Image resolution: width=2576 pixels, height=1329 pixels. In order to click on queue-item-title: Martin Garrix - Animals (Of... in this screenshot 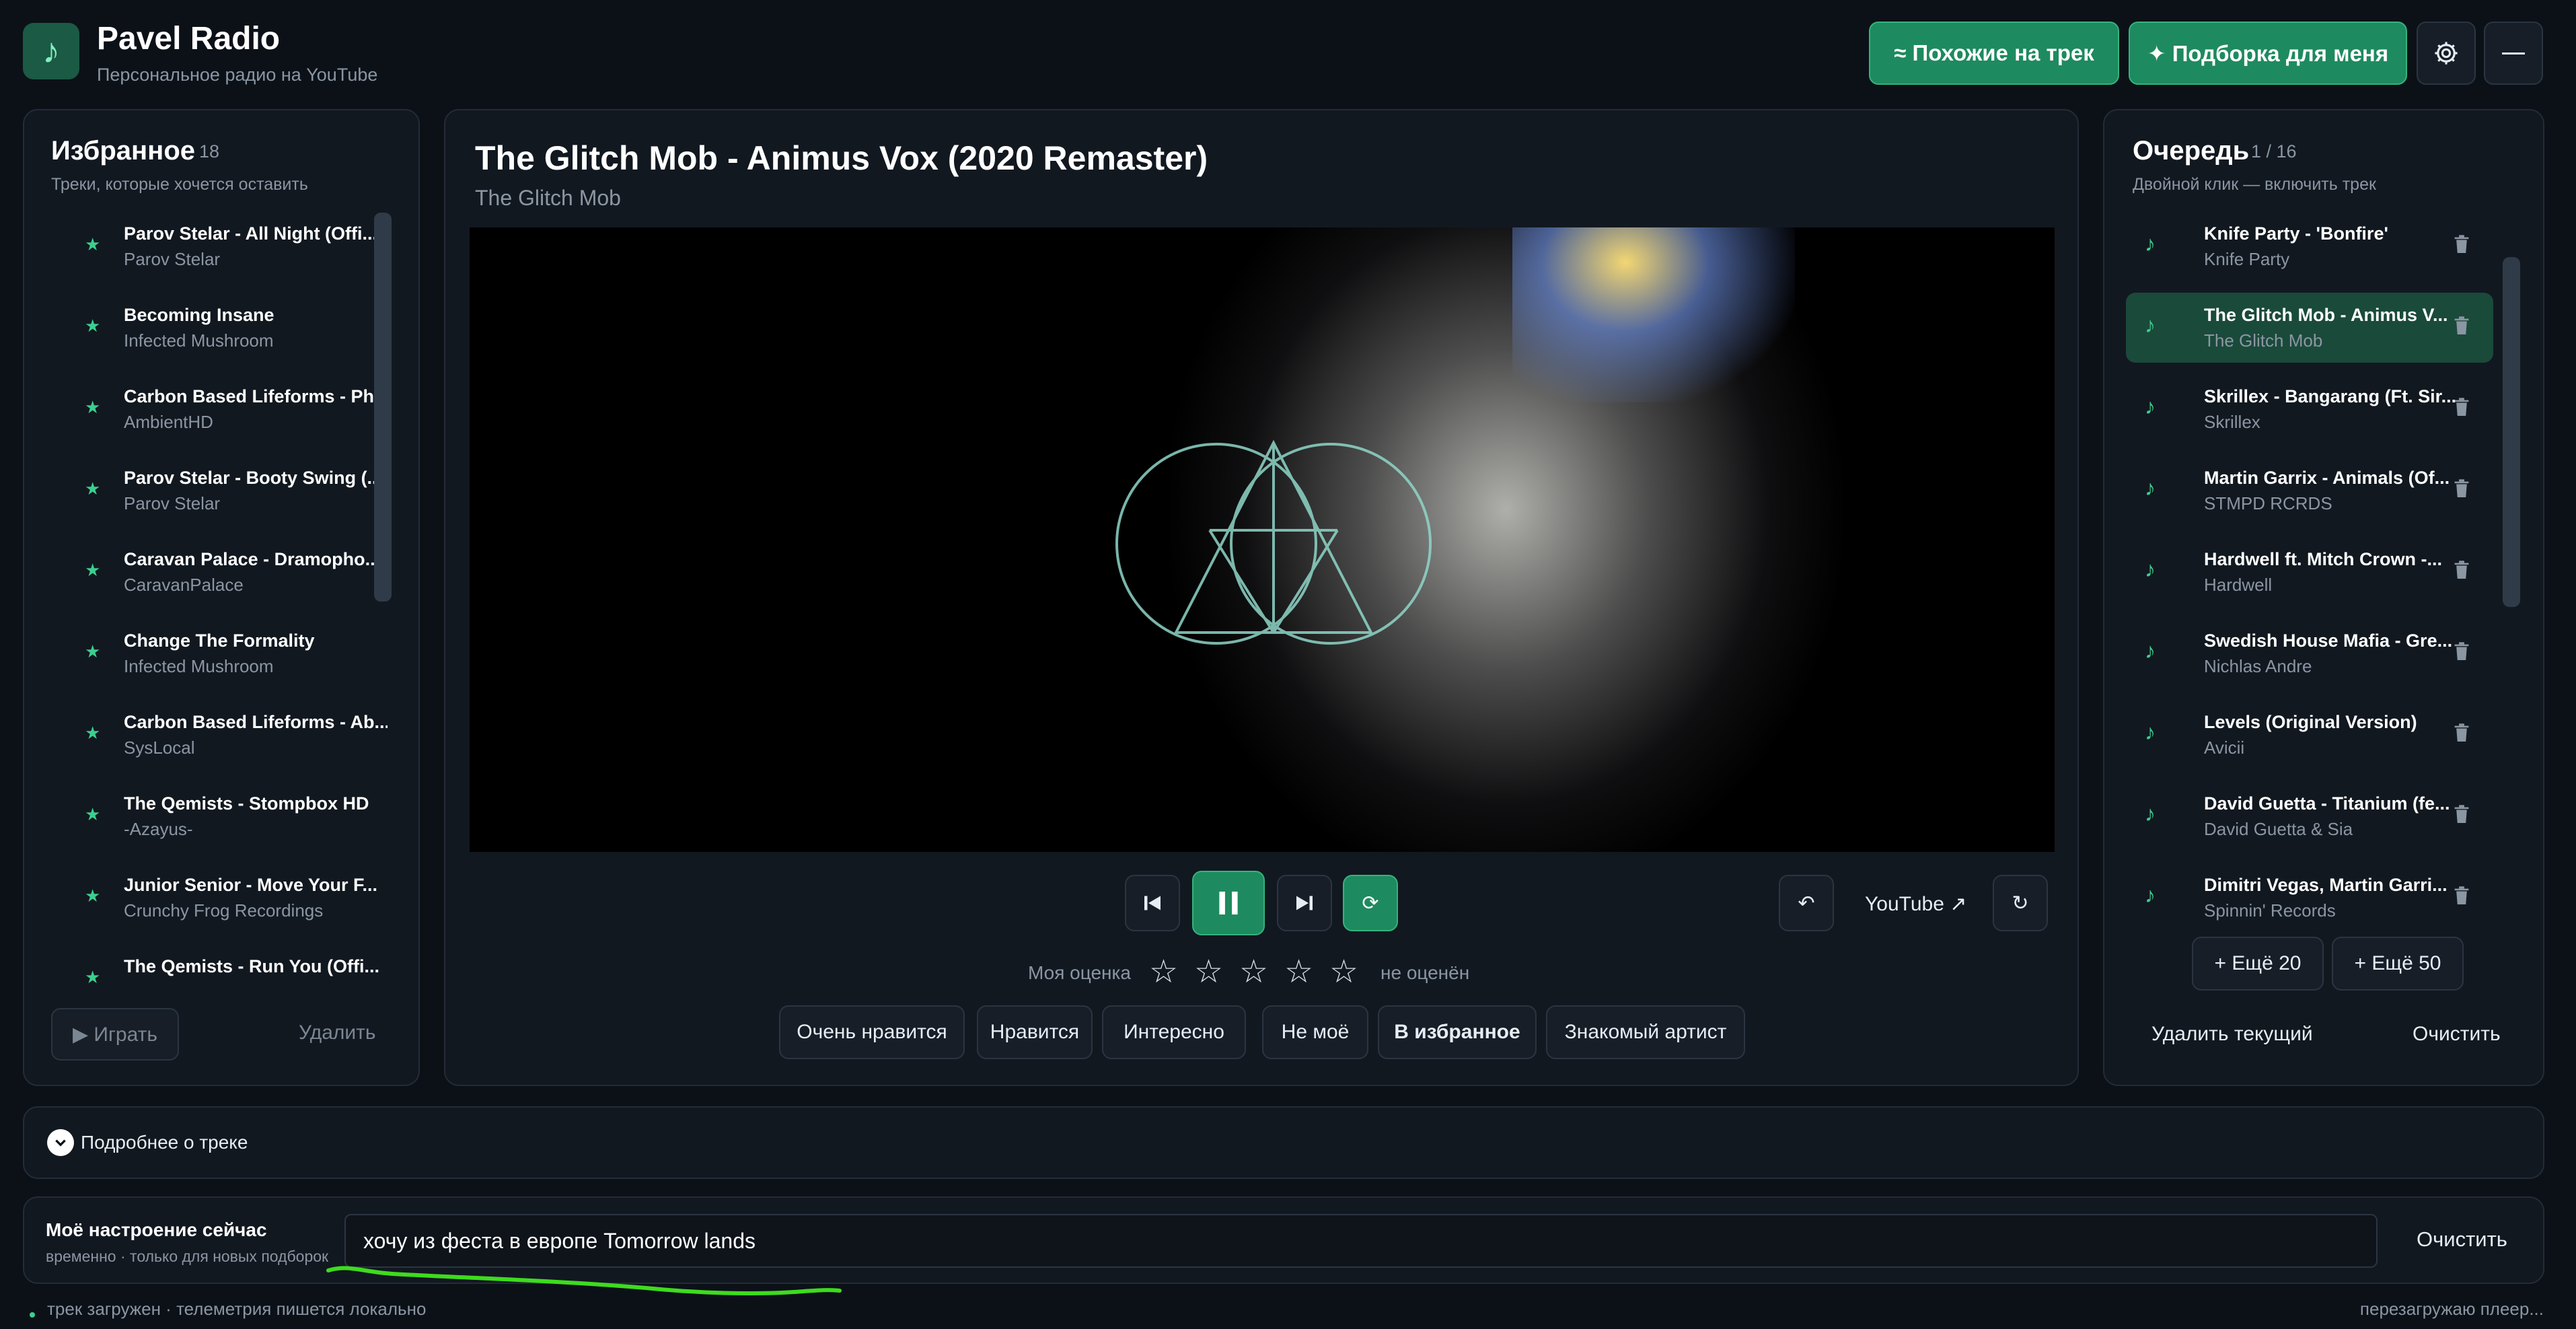, I will do `click(2327, 478)`.